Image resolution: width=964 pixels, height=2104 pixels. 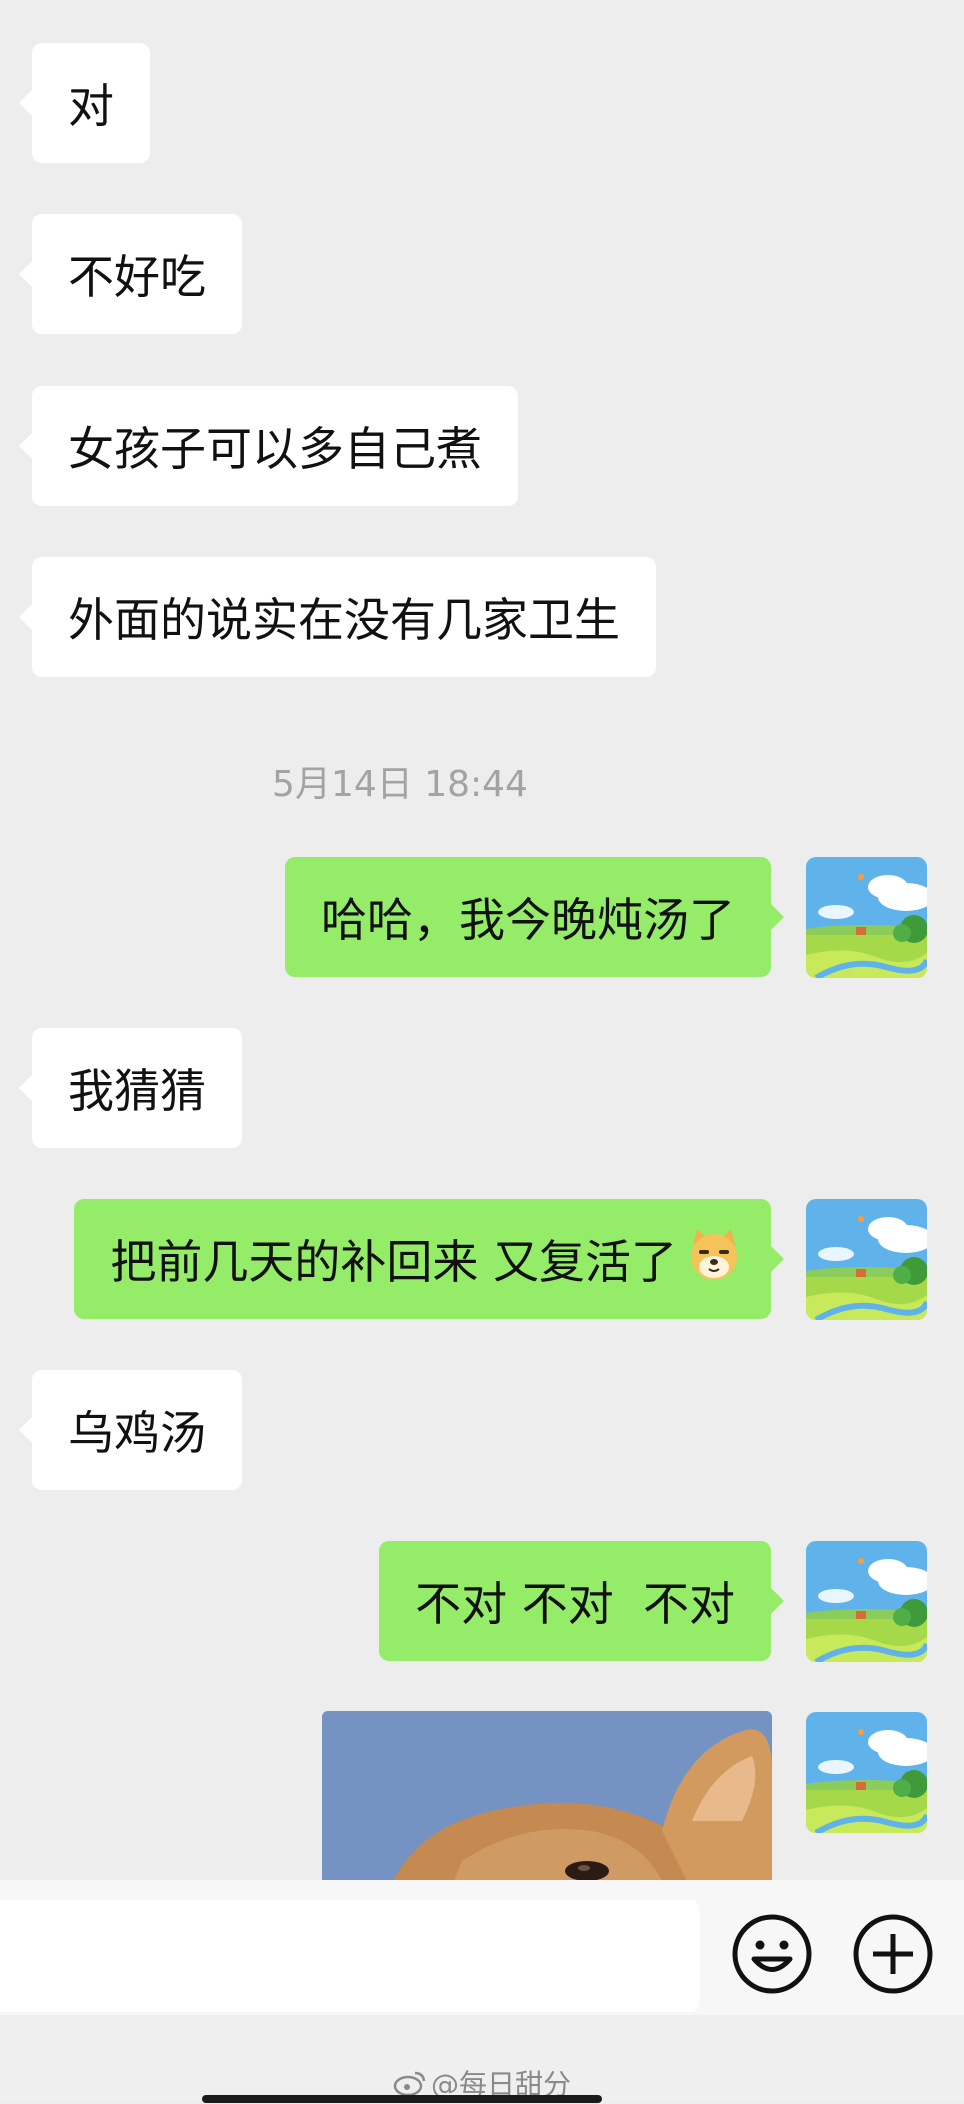 I want to click on message-bubble-incoming: 女孩子可以多自己煮, so click(x=268, y=446).